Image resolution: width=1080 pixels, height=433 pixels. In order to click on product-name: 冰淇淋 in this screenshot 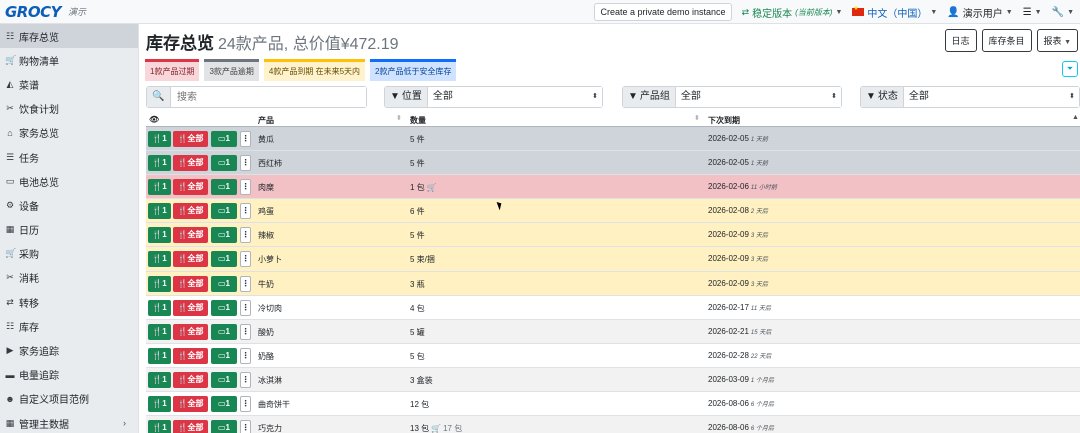, I will do `click(270, 380)`.